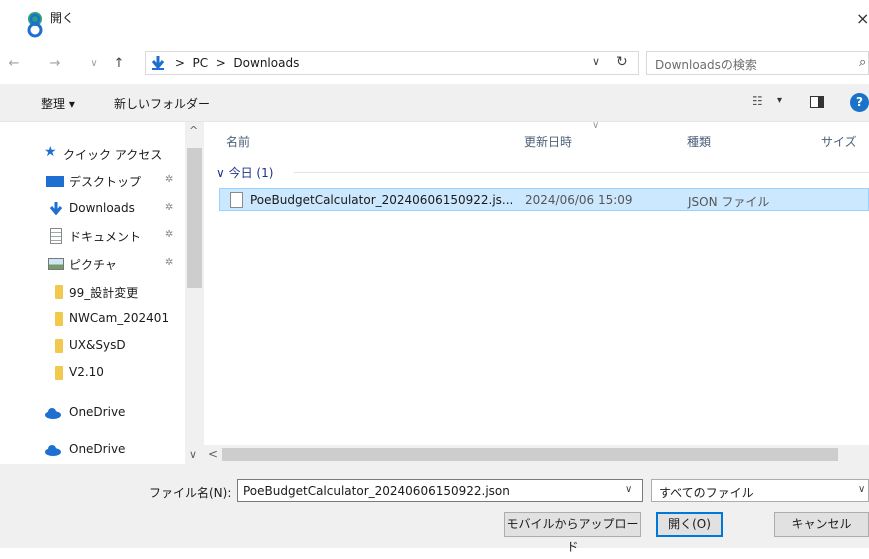 This screenshot has height=559, width=869. Describe the element at coordinates (392, 63) in the screenshot. I see `address-bar: > PC > Downloads ∨ ↻` at that location.